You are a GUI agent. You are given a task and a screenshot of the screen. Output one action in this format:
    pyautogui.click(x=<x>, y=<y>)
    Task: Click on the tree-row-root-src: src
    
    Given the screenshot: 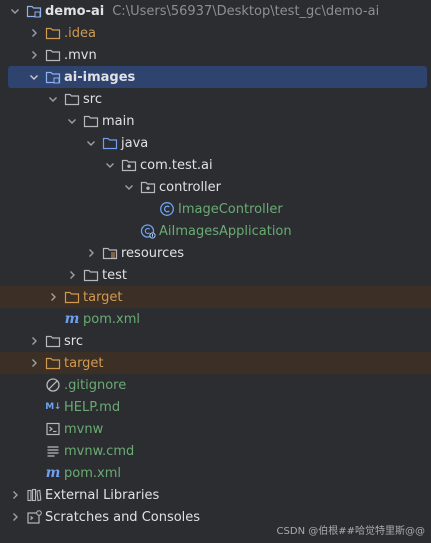 What is the action you would take?
    pyautogui.click(x=215, y=341)
    